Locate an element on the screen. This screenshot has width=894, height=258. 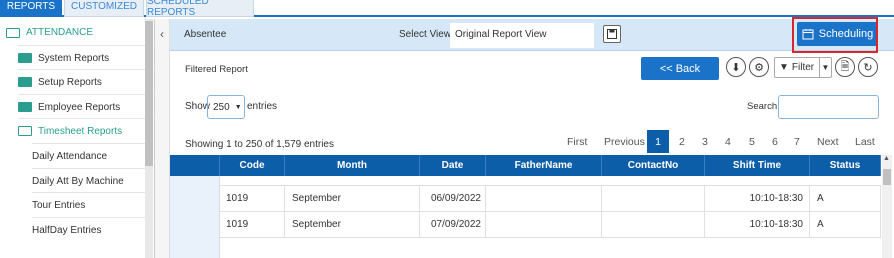
pagination-page-4: 4 is located at coordinates (728, 142).